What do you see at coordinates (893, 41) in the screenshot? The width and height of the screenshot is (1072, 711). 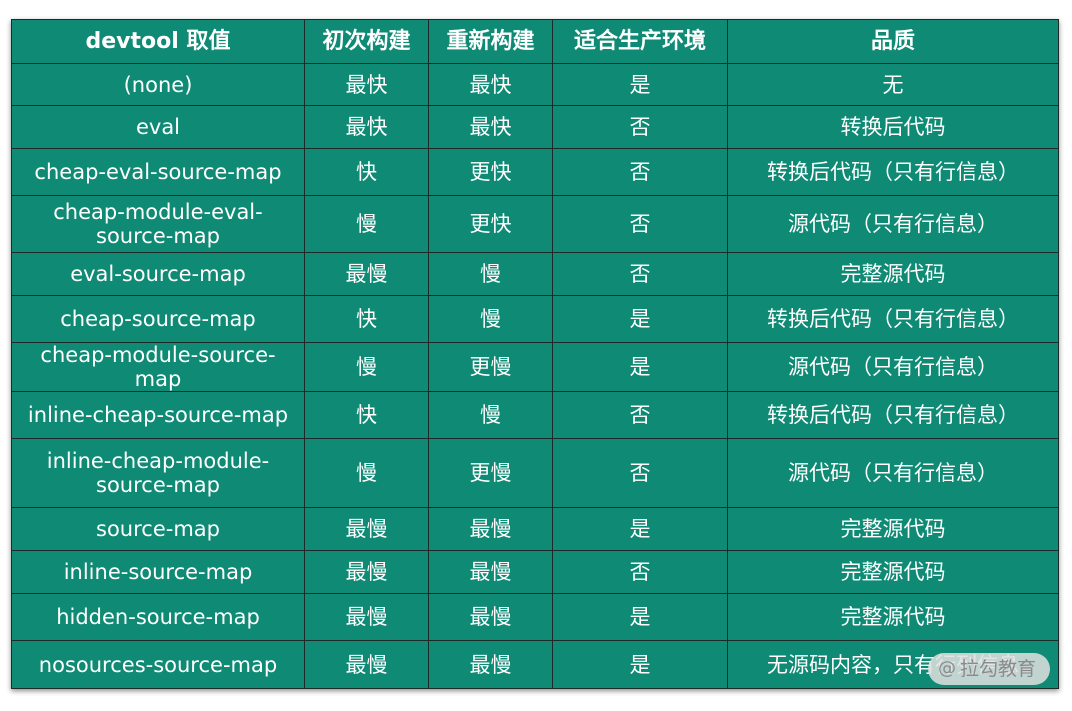 I see `header-quality: 品质` at bounding box center [893, 41].